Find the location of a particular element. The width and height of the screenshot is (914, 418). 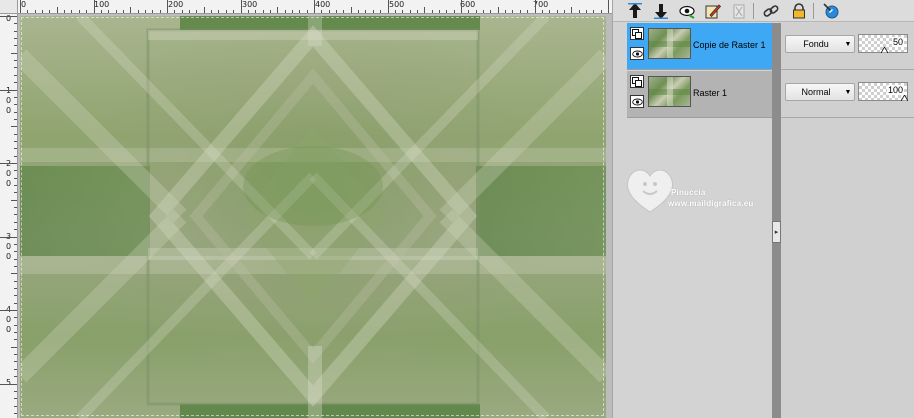

move-layer-down-icon is located at coordinates (661, 10).